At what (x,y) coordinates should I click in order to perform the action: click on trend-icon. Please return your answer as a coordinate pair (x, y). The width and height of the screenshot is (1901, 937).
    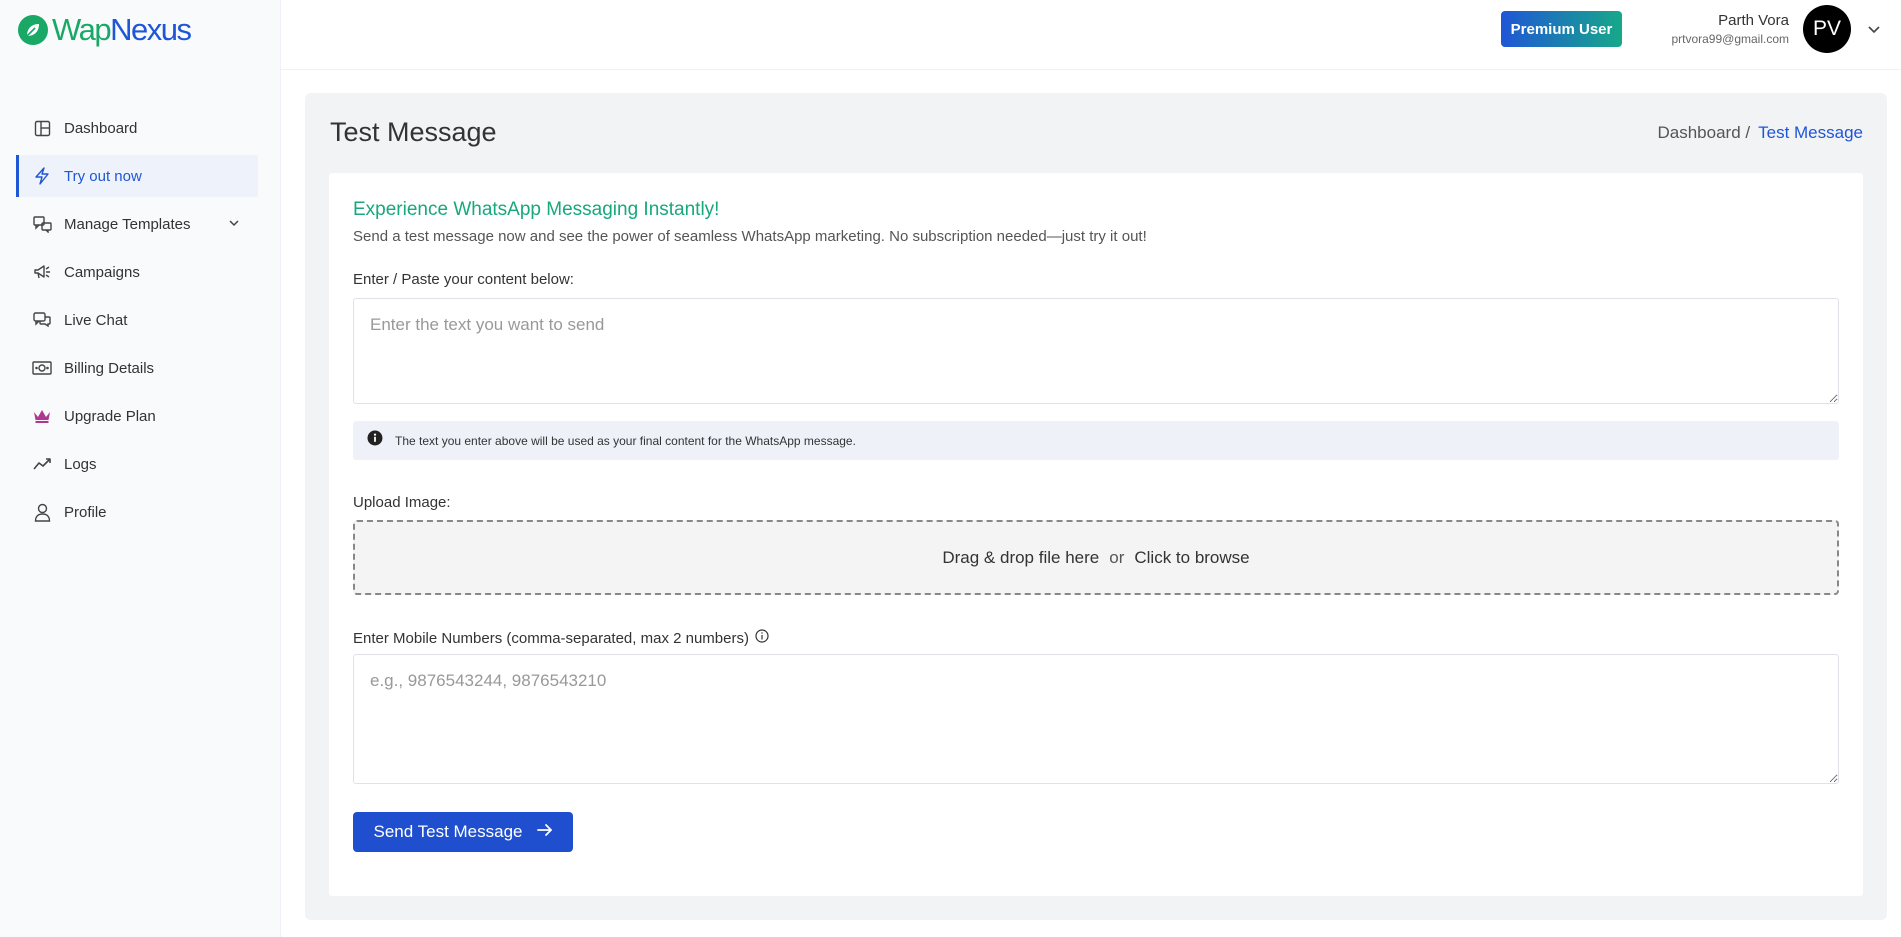
    Looking at the image, I should click on (42, 464).